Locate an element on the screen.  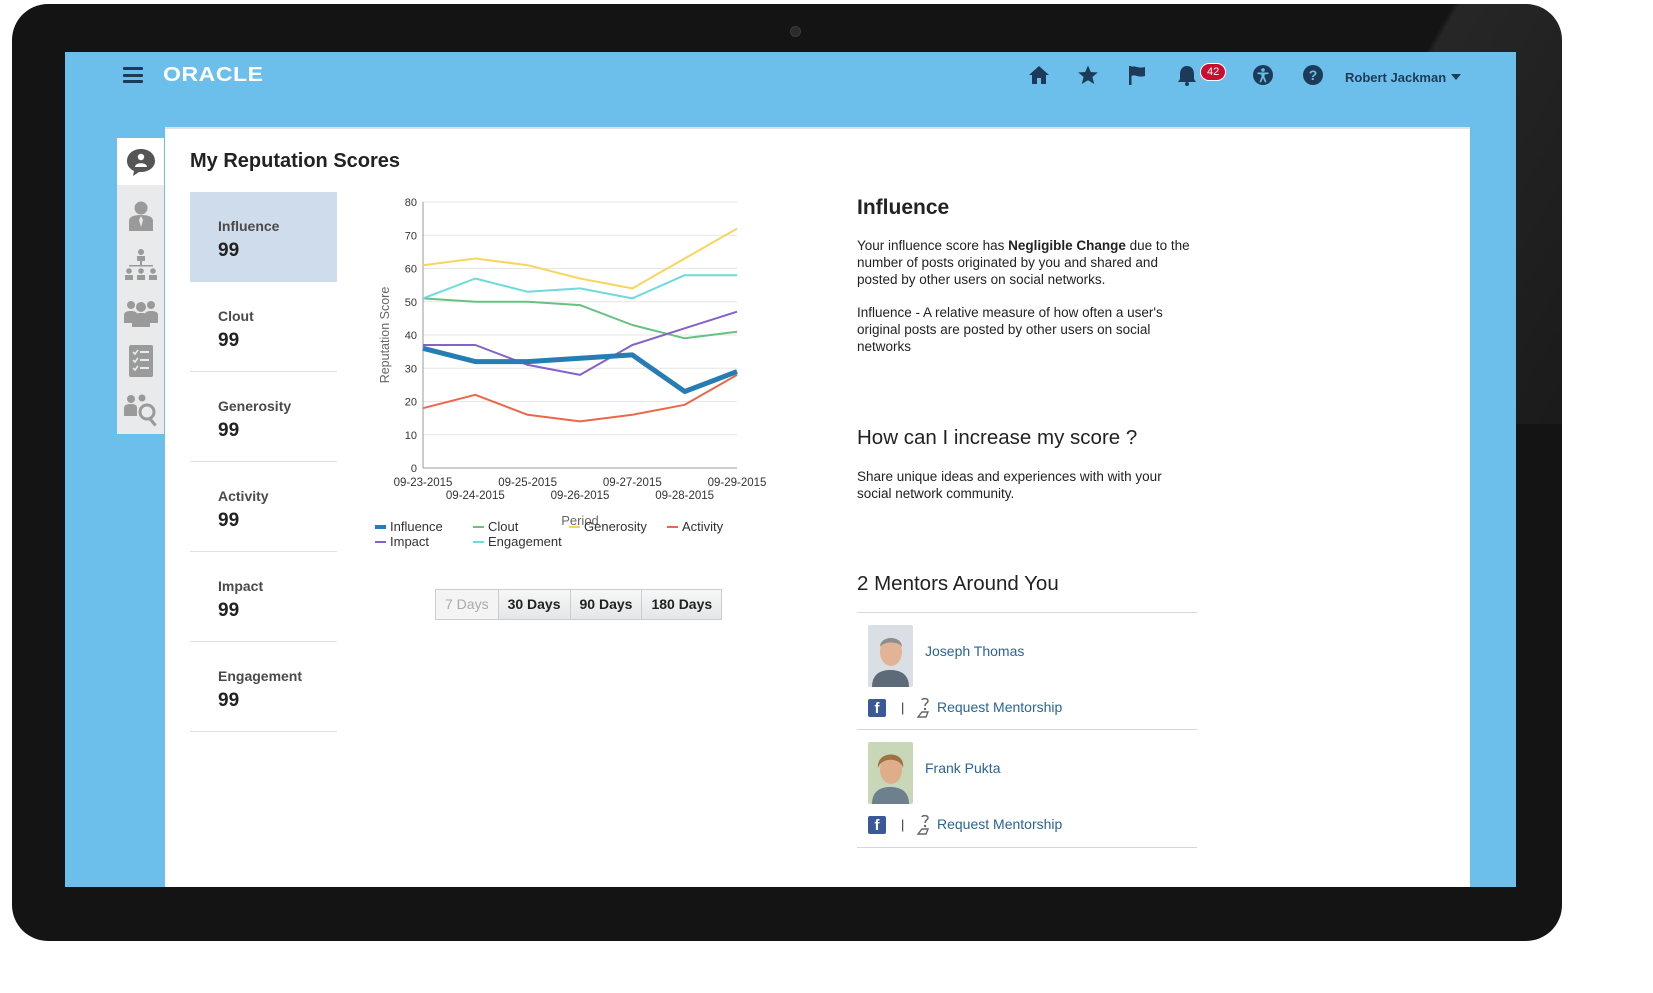
team-icon is located at coordinates (140, 312).